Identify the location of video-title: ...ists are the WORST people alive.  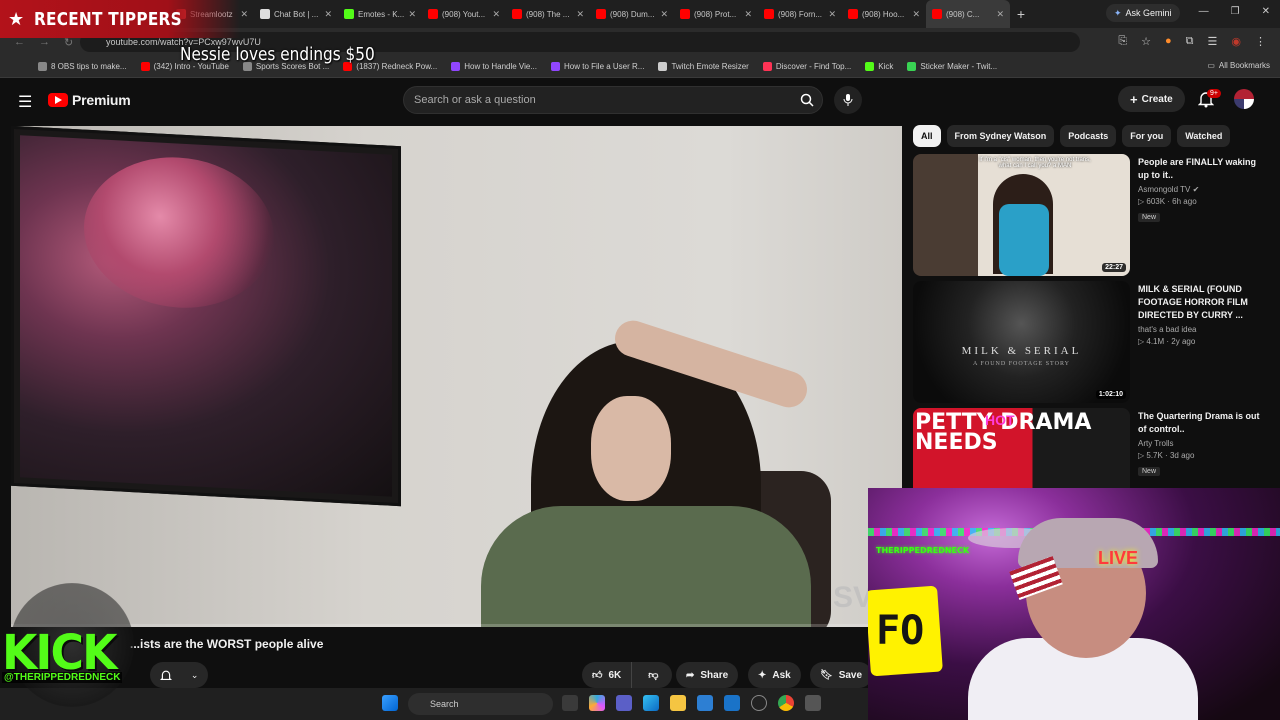
(227, 644).